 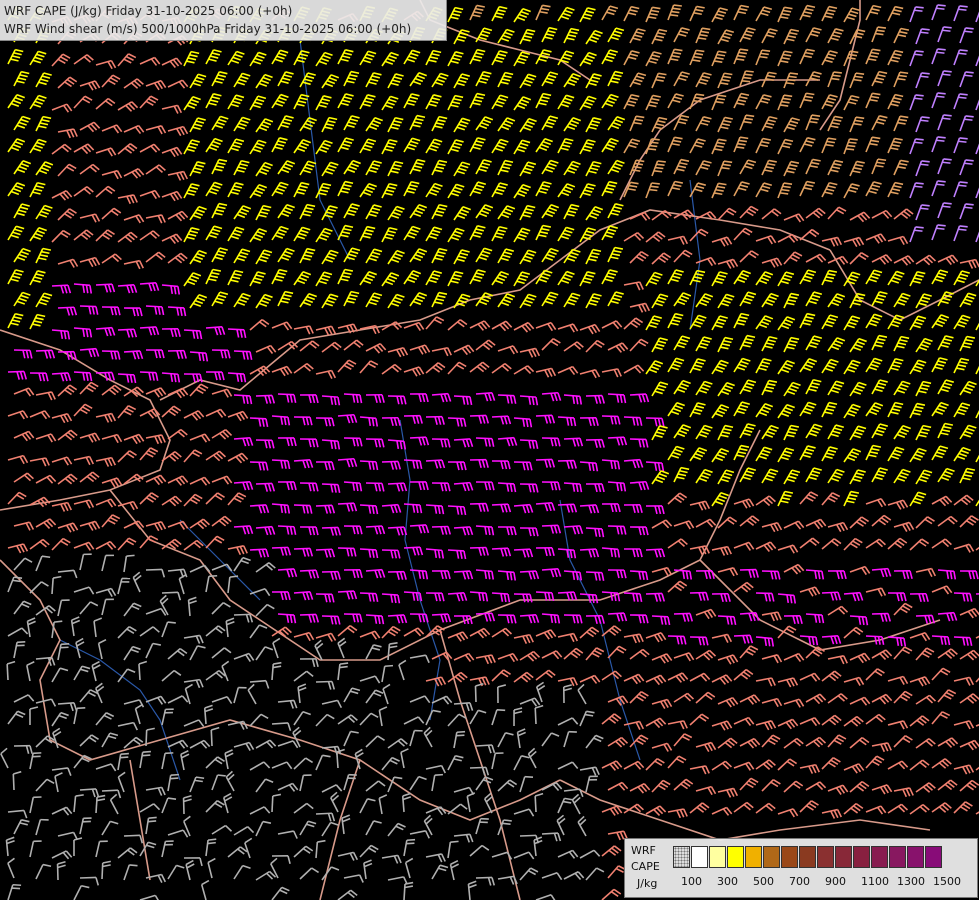 I want to click on legend-swatch-hatched, so click(x=681, y=857).